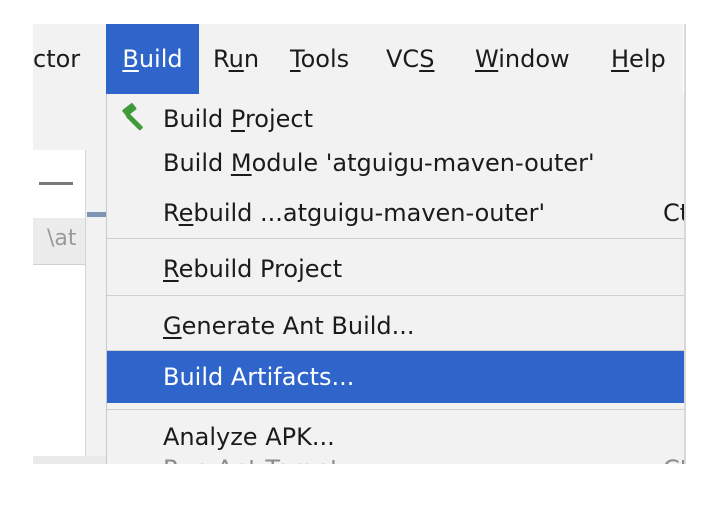 This screenshot has width=716, height=516. What do you see at coordinates (171, 213) in the screenshot?
I see `label-pre: R` at bounding box center [171, 213].